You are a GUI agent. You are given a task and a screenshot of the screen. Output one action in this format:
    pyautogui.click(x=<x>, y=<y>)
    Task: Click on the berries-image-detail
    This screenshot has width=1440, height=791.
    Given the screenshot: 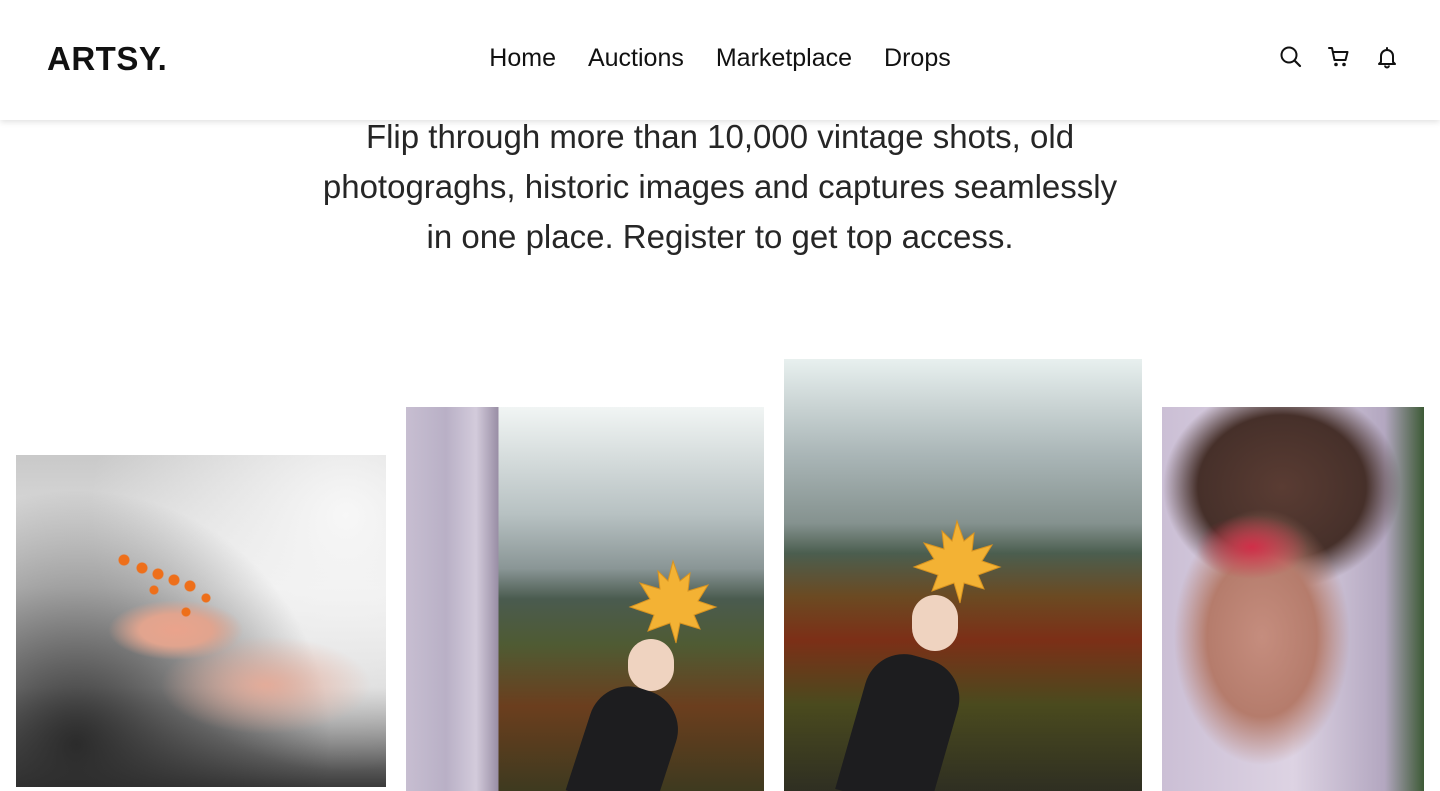 What is the action you would take?
    pyautogui.click(x=169, y=592)
    